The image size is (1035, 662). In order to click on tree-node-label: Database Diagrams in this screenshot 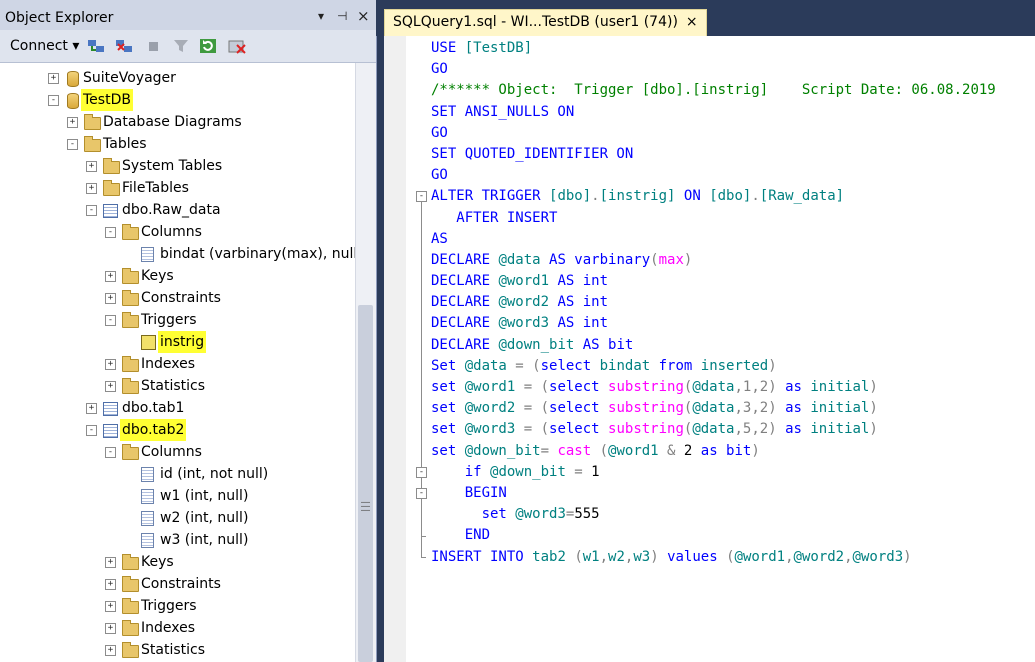, I will do `click(172, 122)`.